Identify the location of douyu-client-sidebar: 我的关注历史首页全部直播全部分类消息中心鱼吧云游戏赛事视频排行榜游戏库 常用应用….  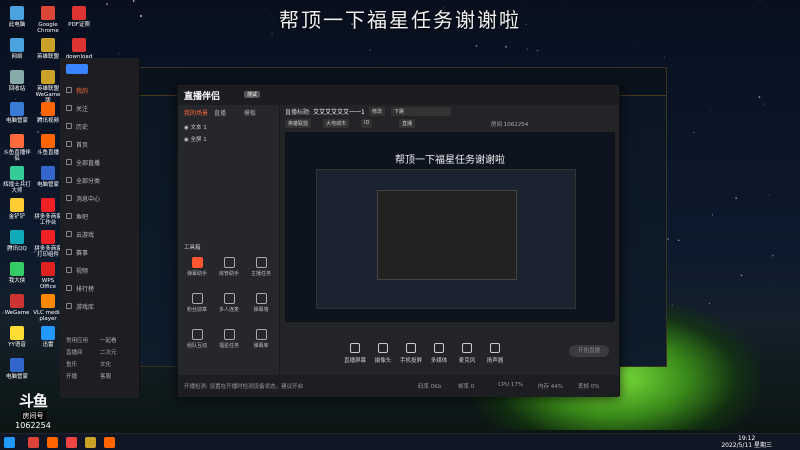
(100, 228).